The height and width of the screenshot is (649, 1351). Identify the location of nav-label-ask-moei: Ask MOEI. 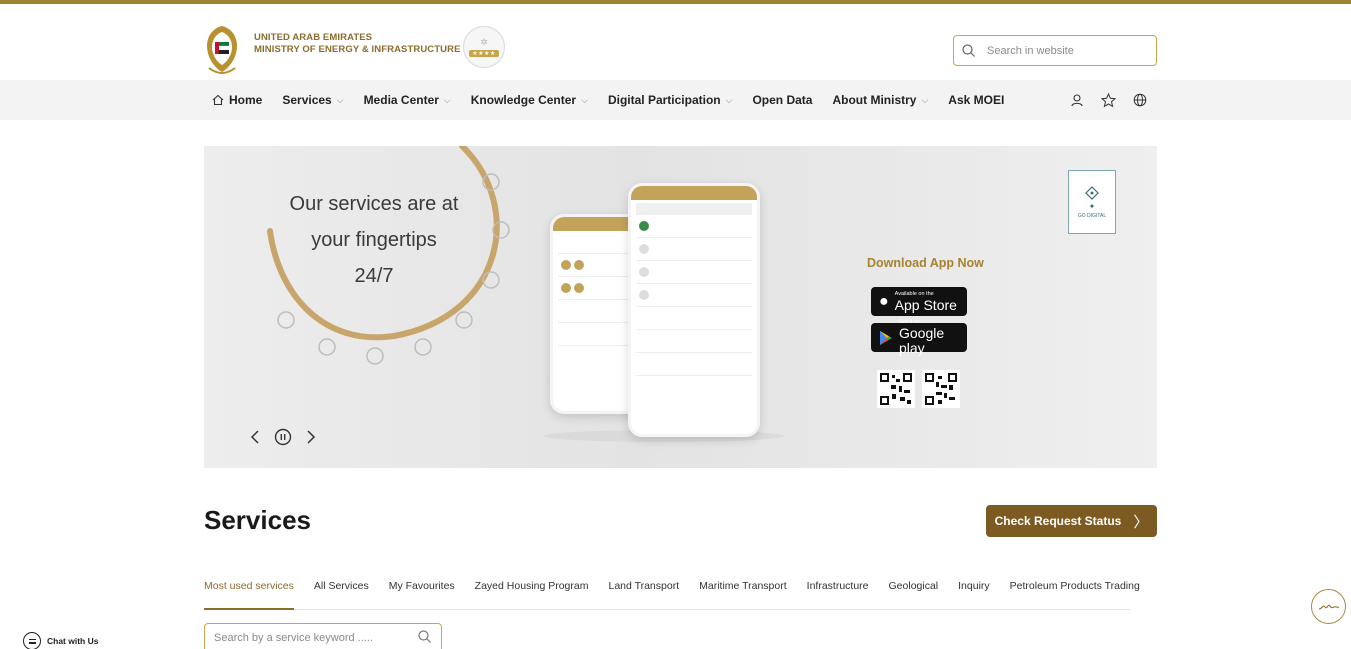
(976, 100).